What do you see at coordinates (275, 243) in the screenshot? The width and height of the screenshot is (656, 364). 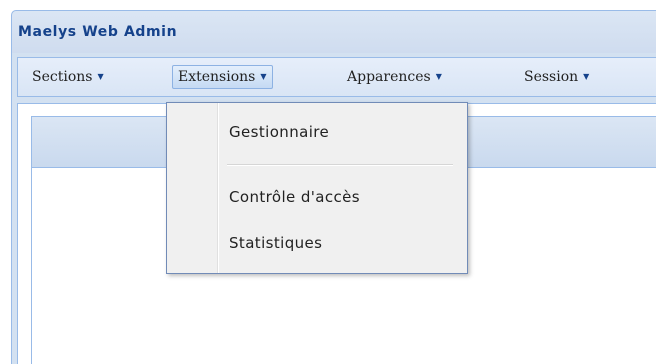 I see `menu-item-statistiques: Statistiques` at bounding box center [275, 243].